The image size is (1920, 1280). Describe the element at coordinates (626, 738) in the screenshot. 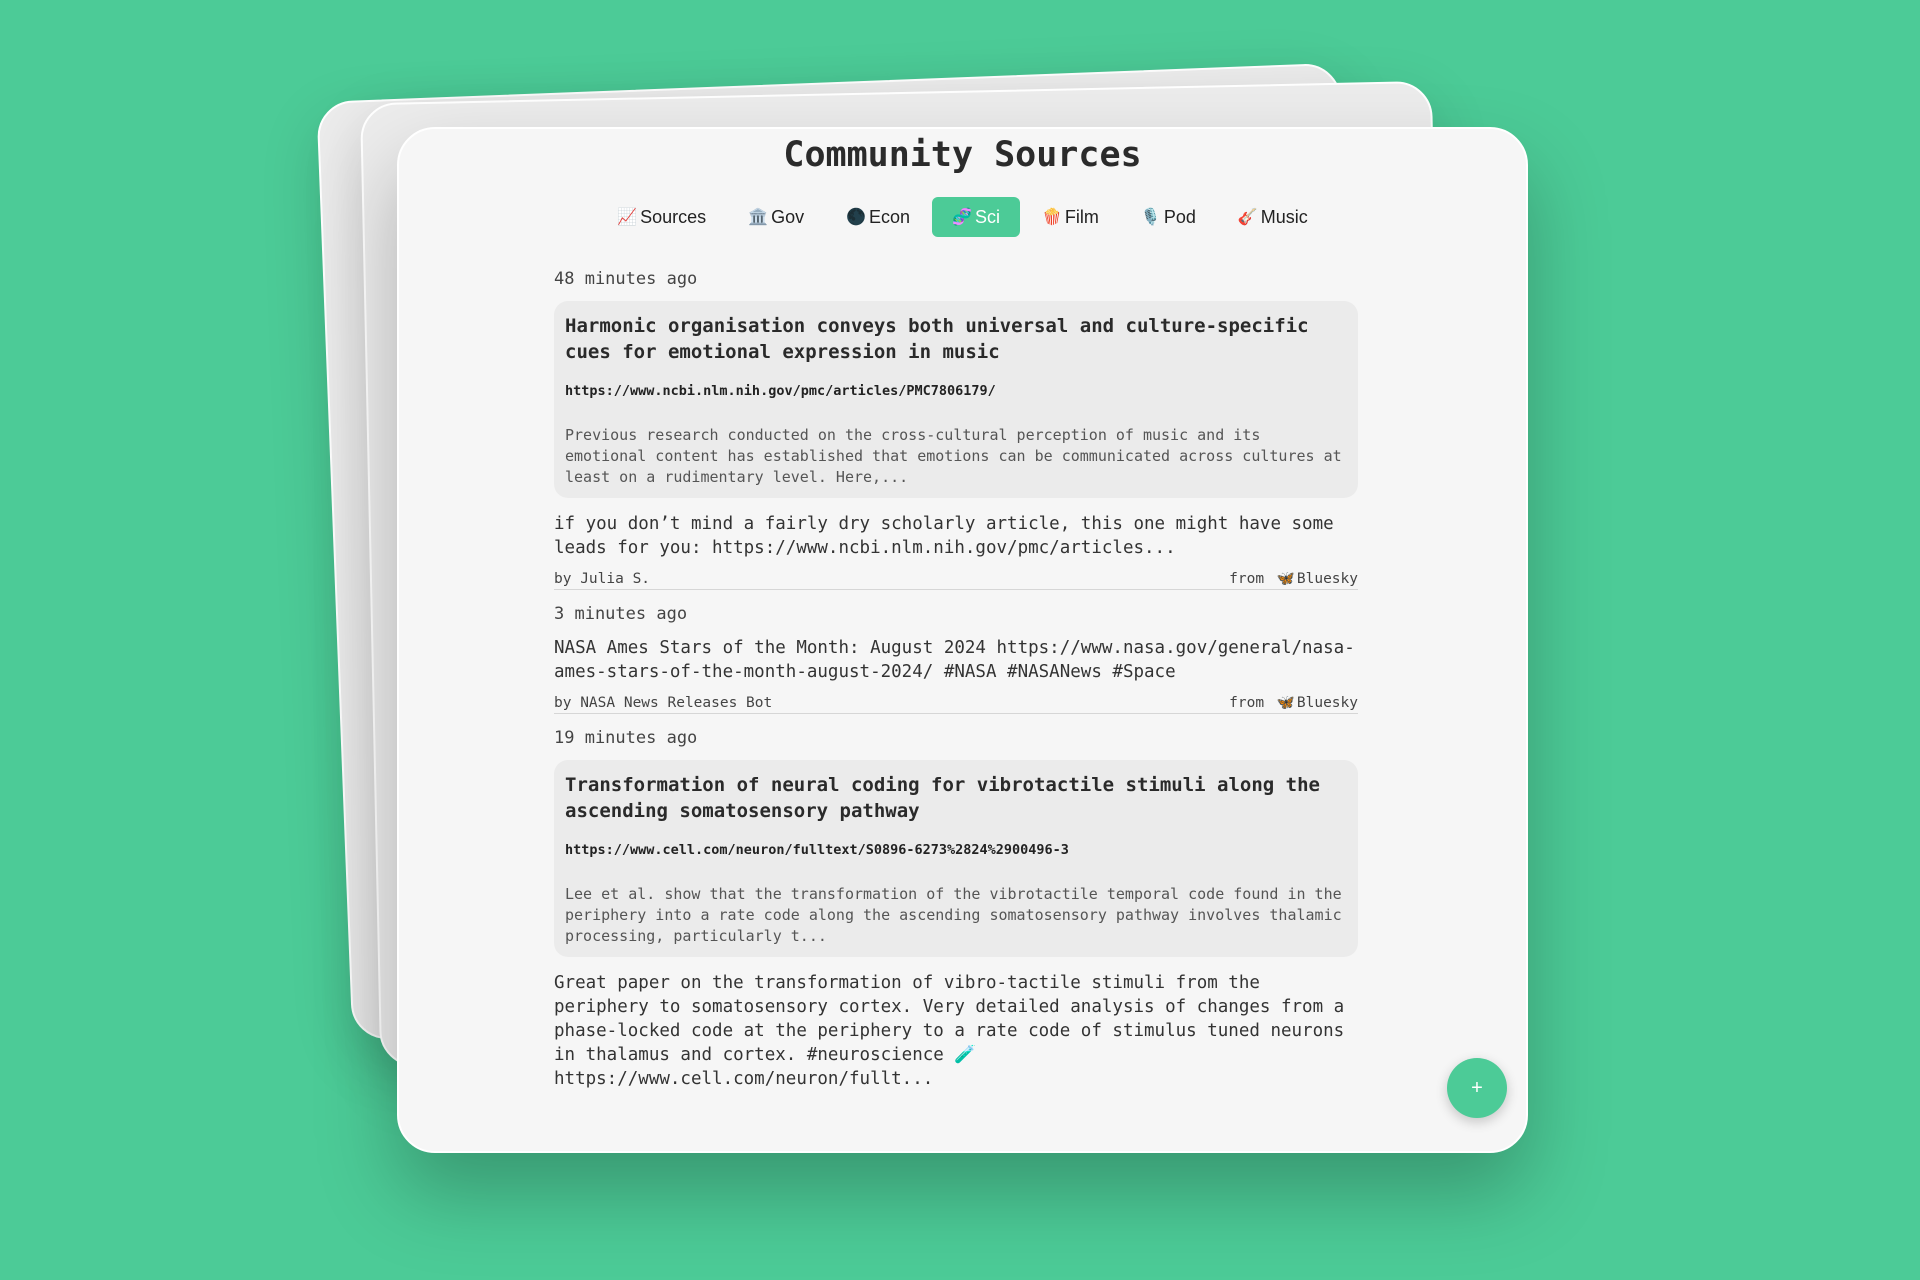

I see `post-timestamp: 19 minutes ago` at that location.